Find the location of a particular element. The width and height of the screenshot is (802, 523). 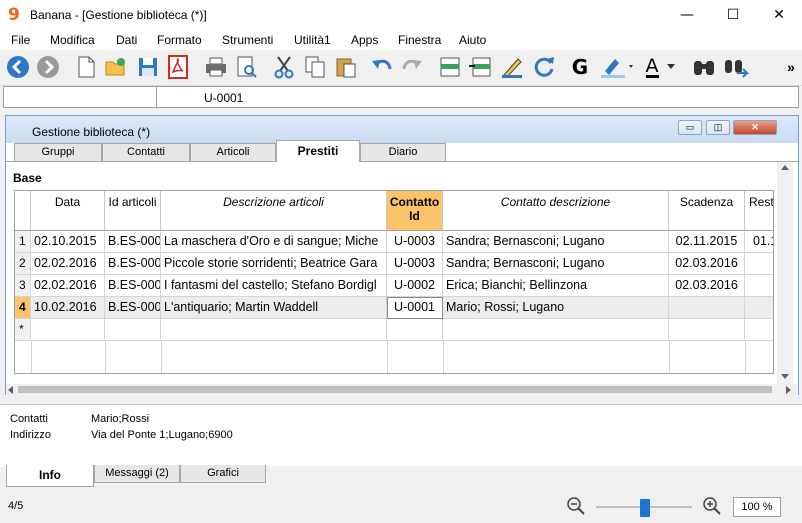

print-preview-button is located at coordinates (247, 67).